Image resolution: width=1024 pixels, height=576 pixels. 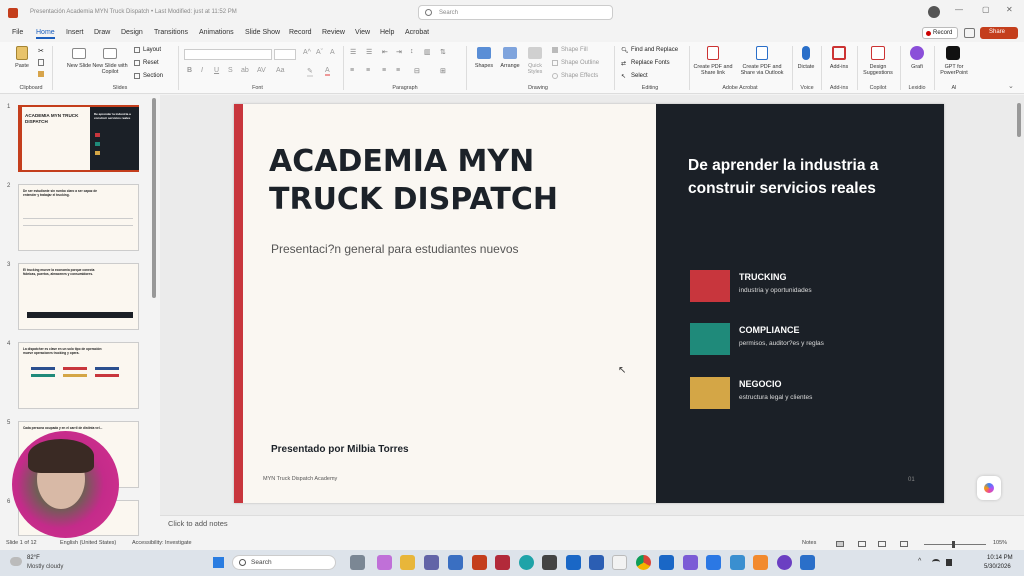 What do you see at coordinates (152, 50) in the screenshot?
I see `layout-button: Layout` at bounding box center [152, 50].